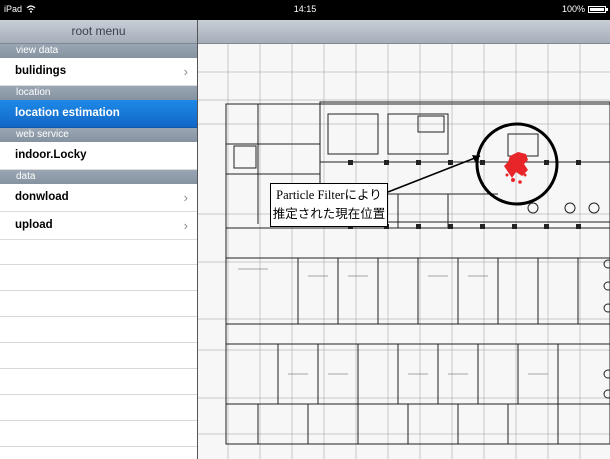 The height and width of the screenshot is (459, 610). I want to click on sidebar-item-label: donwload, so click(42, 197).